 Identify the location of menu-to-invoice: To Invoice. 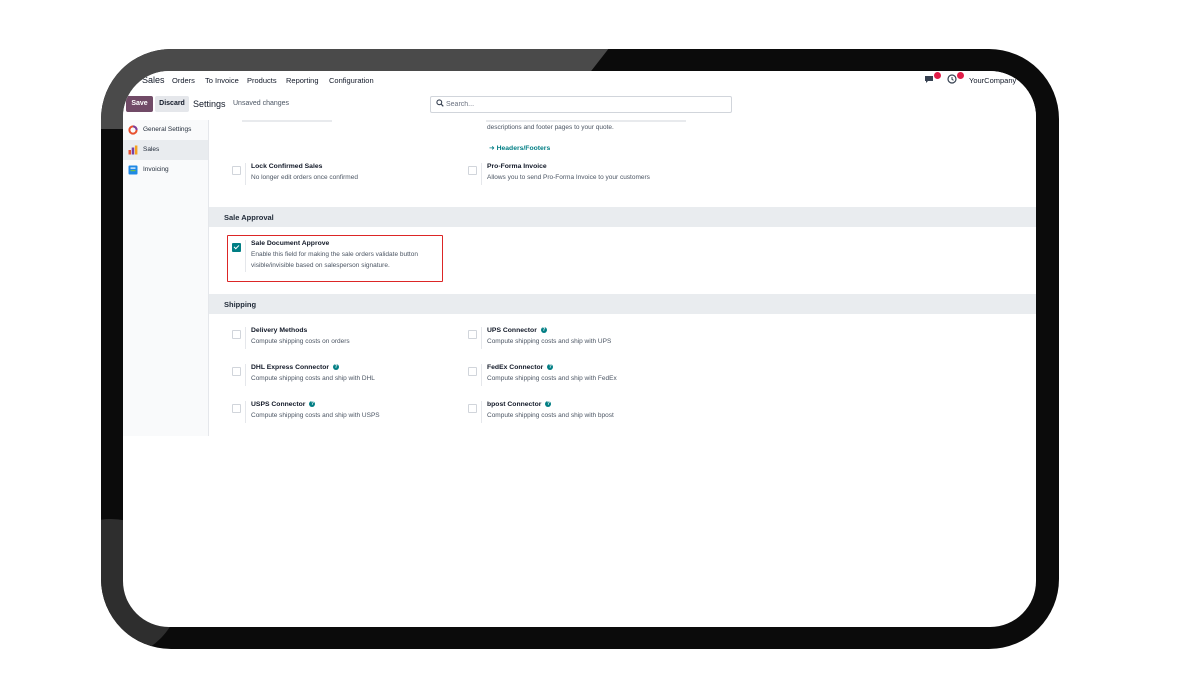
(222, 80).